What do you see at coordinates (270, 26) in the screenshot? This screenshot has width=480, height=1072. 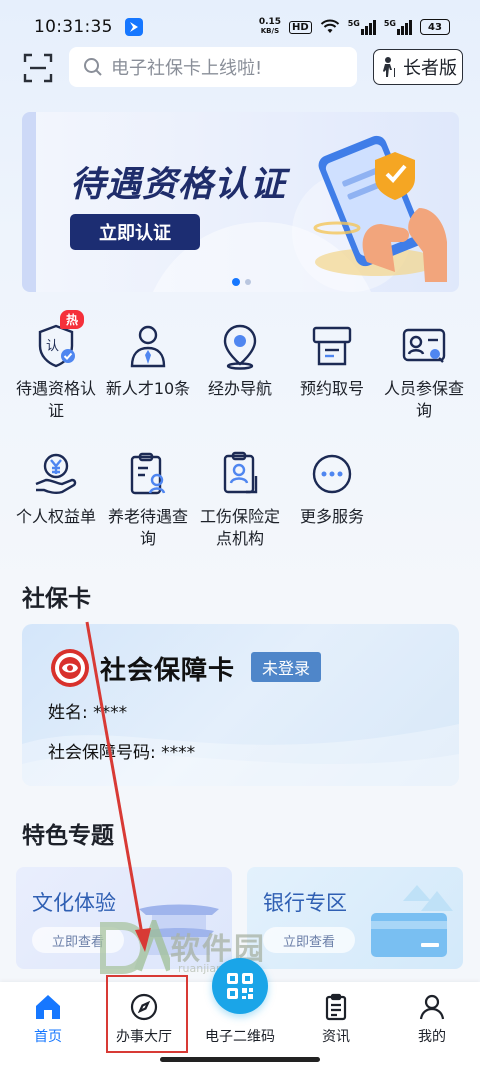 I see `network-speed: 0.15 KB/S` at bounding box center [270, 26].